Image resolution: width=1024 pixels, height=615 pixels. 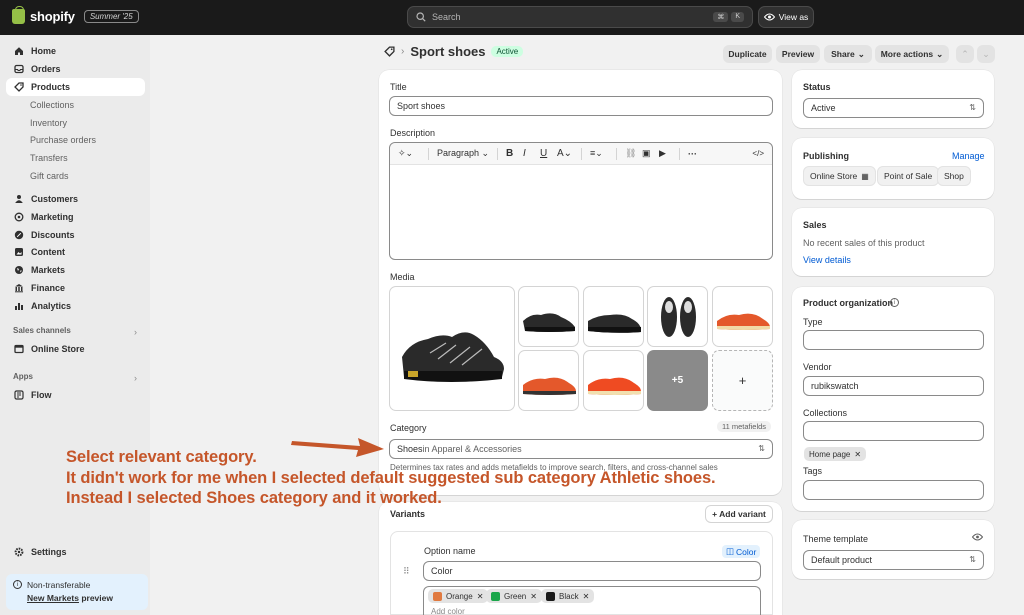 I want to click on collection-tag: Home page ✕, so click(x=835, y=454).